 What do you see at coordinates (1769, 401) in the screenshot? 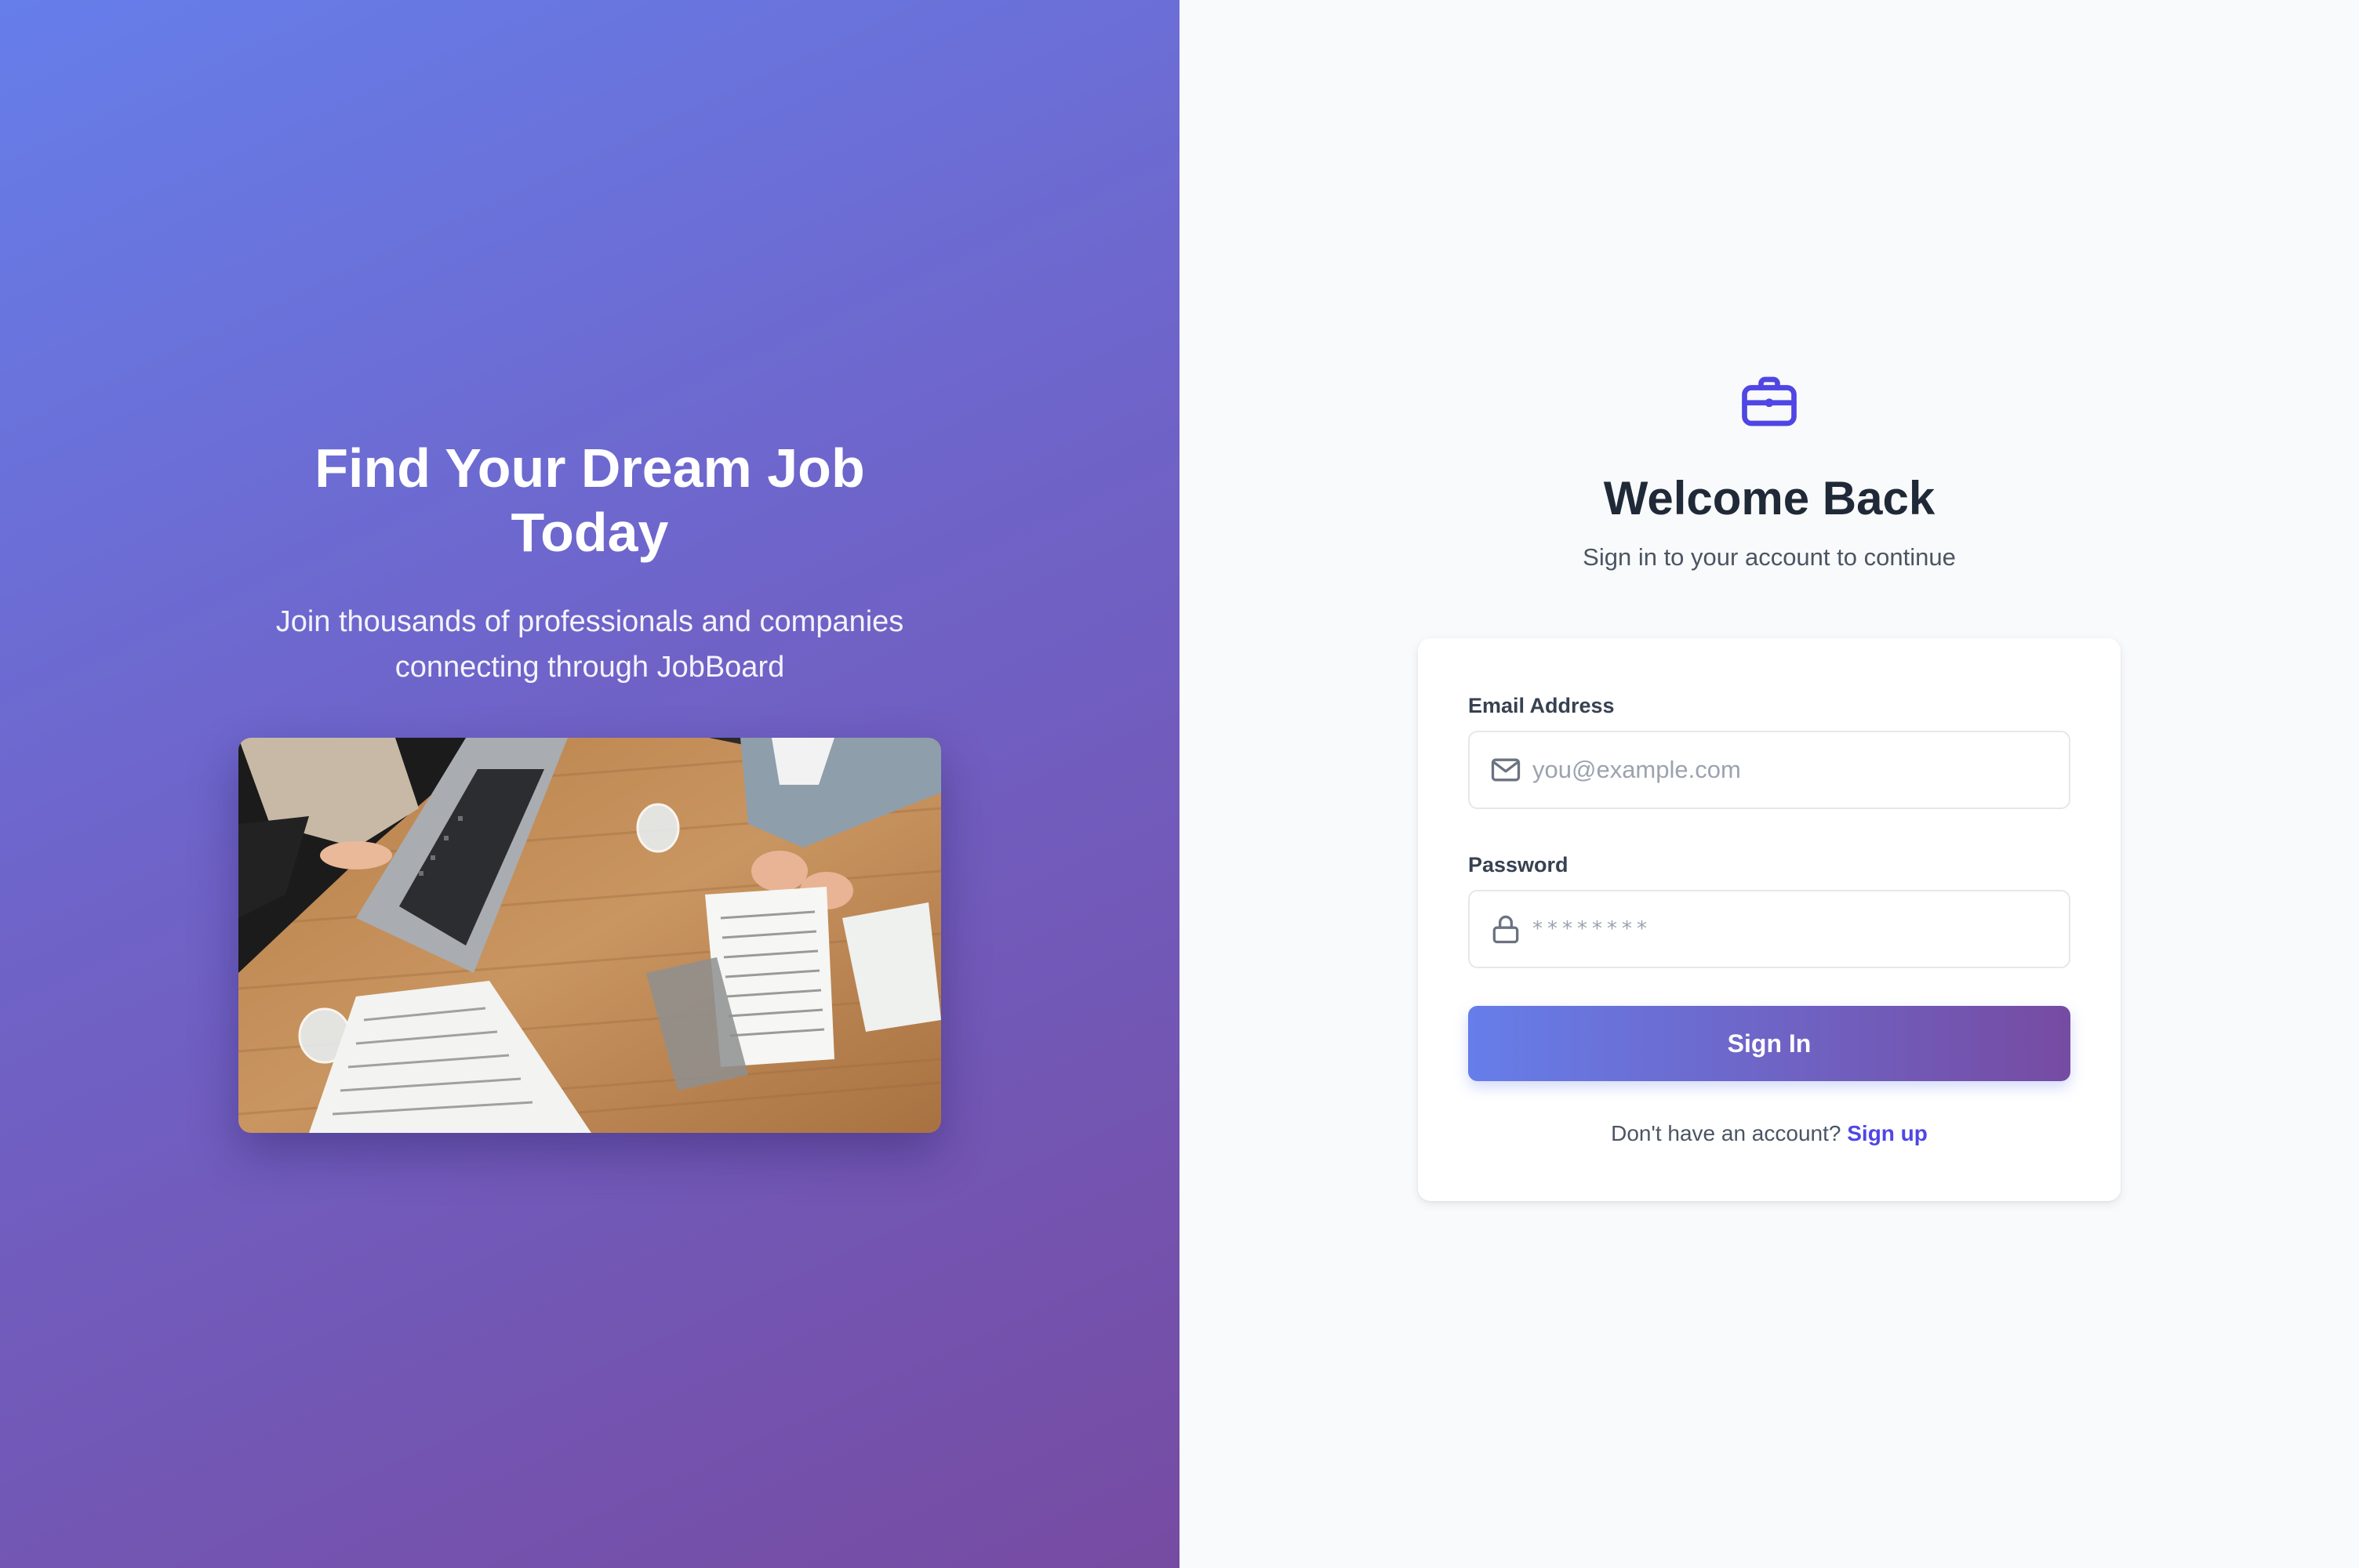
I see `briefcase-icon` at bounding box center [1769, 401].